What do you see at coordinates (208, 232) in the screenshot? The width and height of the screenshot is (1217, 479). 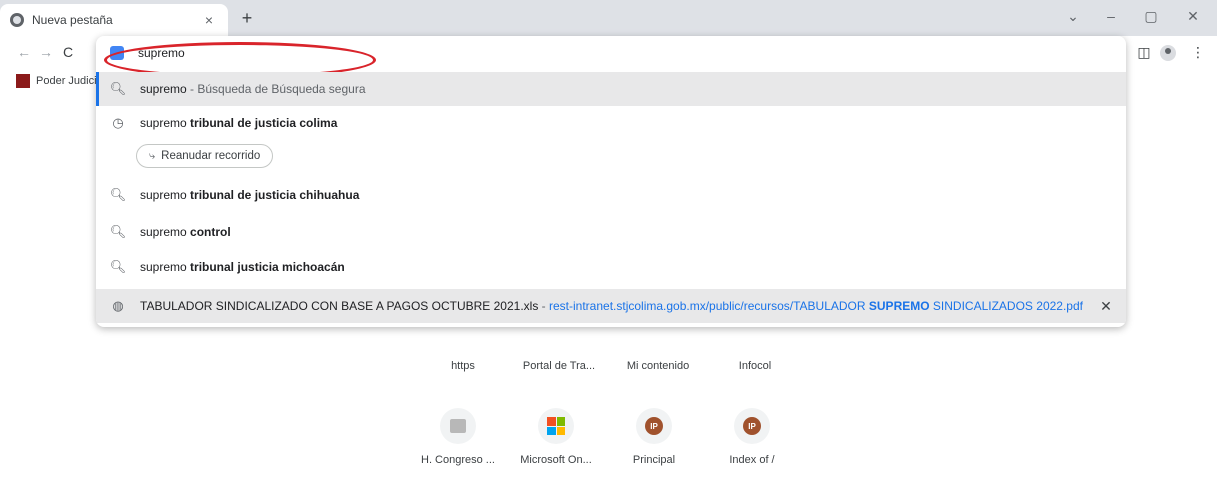 I see `suggestion-completion: control` at bounding box center [208, 232].